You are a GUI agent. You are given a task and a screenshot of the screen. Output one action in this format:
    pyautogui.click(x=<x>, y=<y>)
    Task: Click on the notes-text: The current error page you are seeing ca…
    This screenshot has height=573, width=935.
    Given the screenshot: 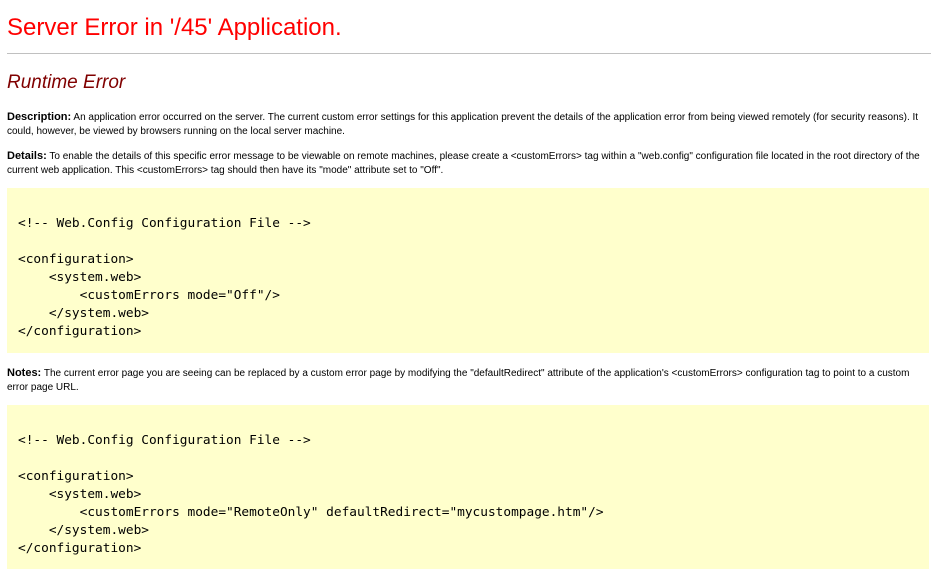 What is the action you would take?
    pyautogui.click(x=458, y=380)
    